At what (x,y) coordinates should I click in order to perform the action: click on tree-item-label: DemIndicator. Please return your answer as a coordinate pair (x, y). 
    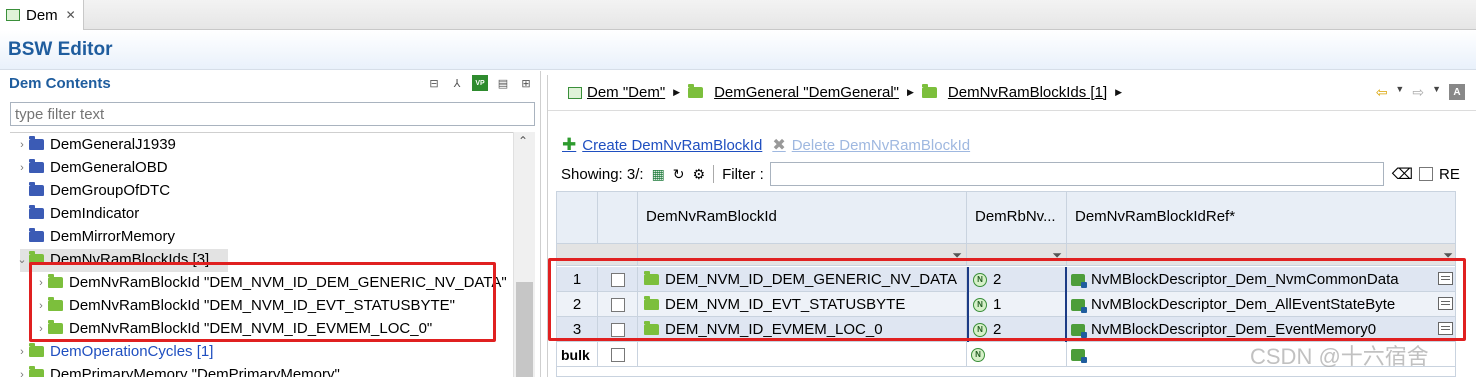
    Looking at the image, I should click on (95, 213).